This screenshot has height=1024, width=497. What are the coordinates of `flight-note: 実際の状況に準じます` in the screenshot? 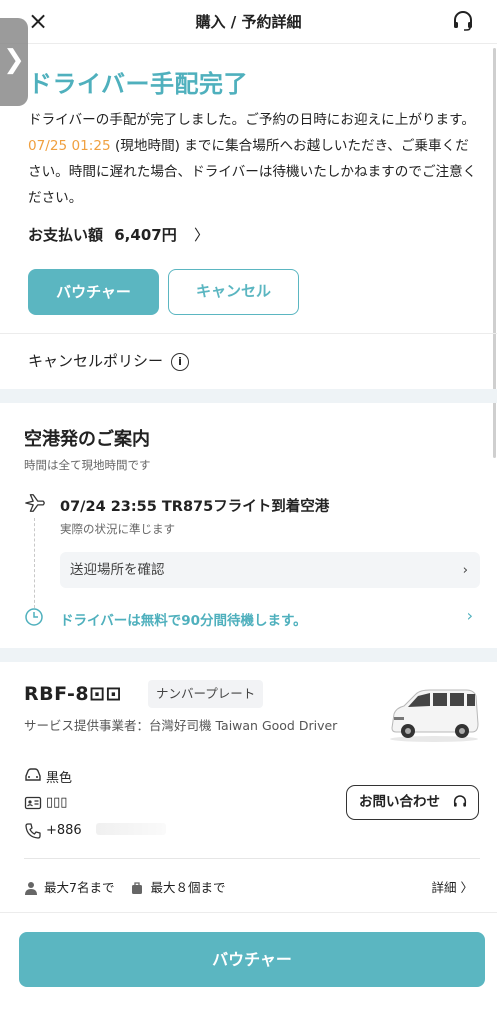 It's located at (117, 529).